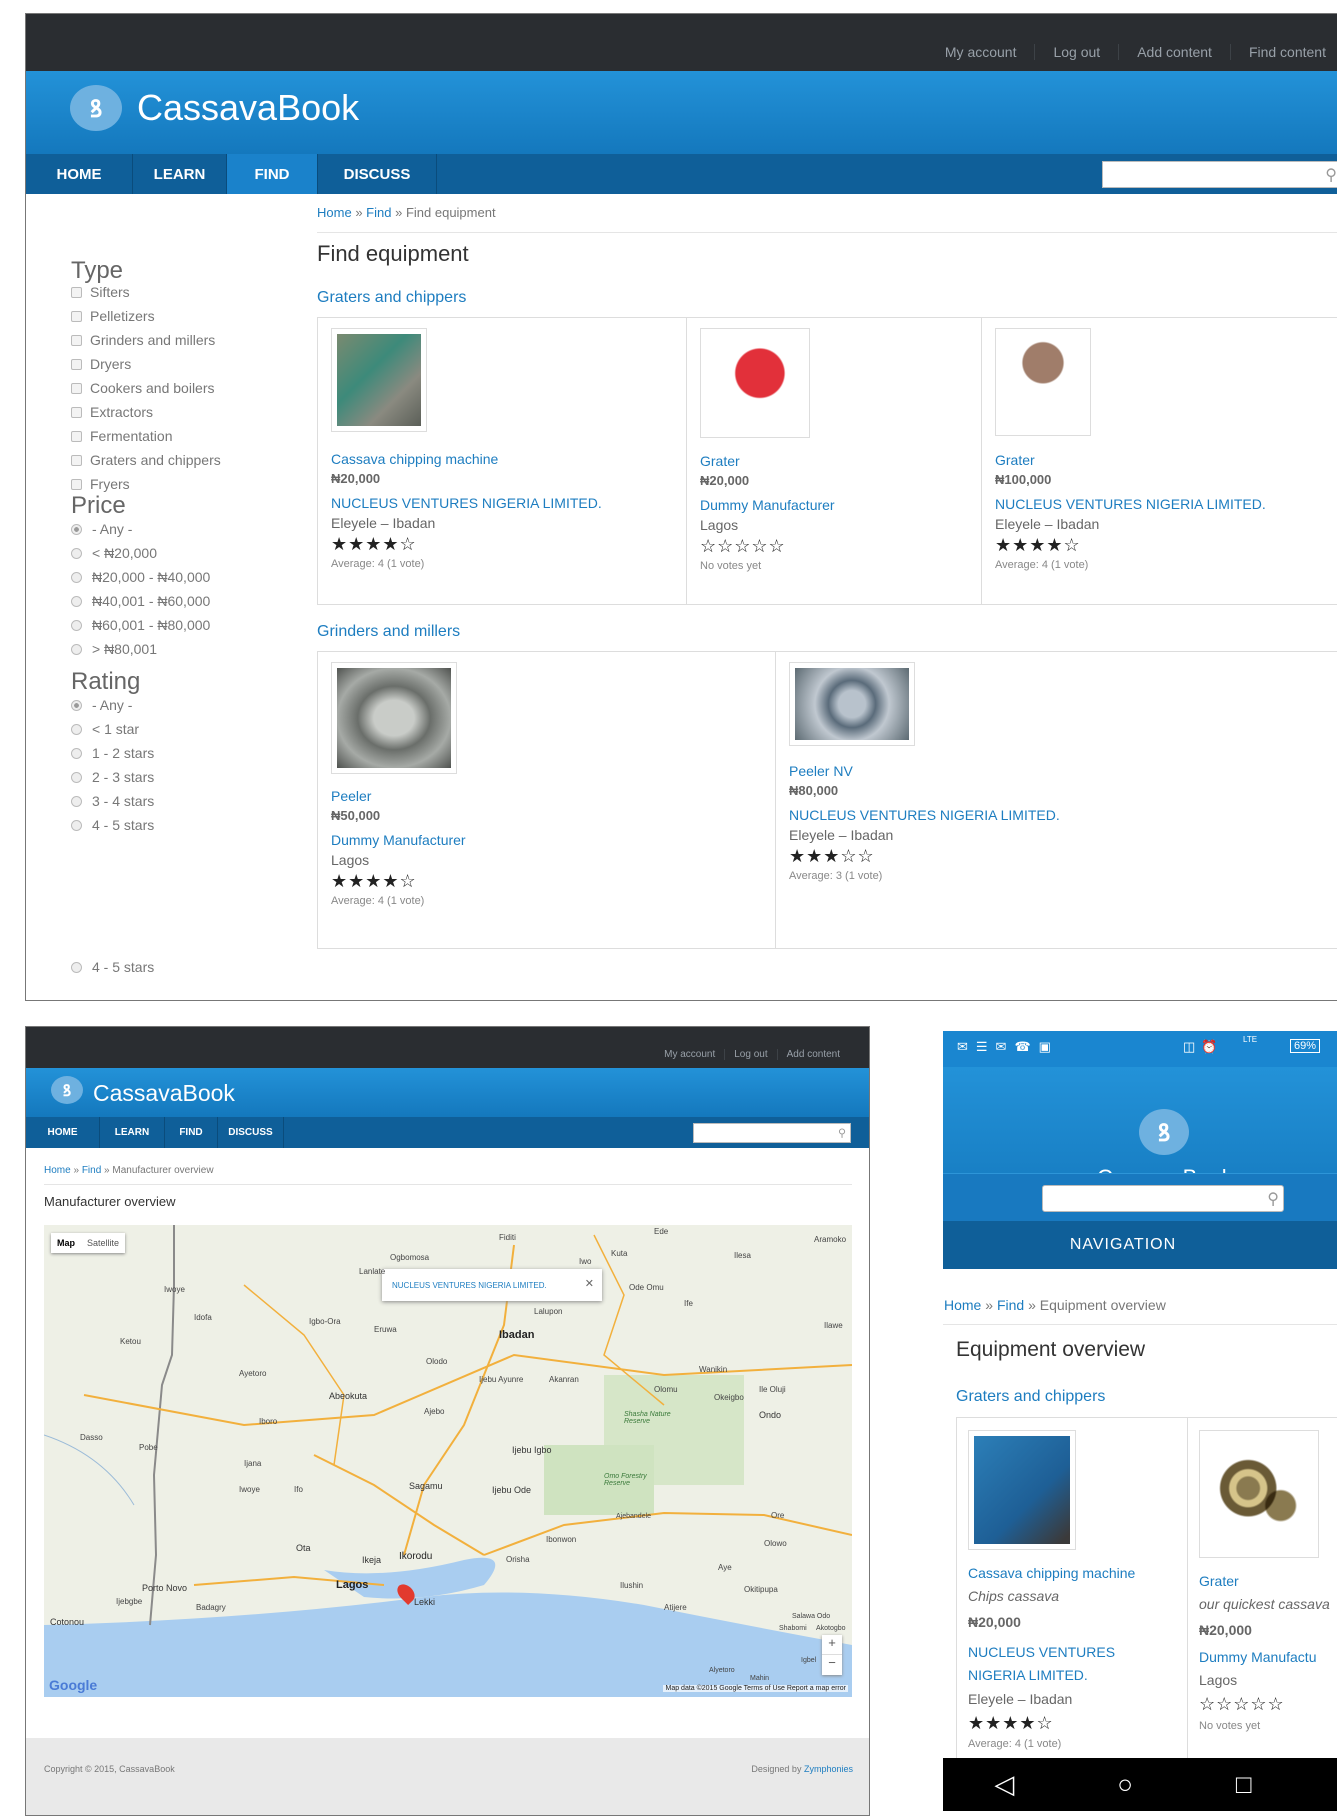 The image size is (1337, 1816). I want to click on close-icon: ✕, so click(589, 1283).